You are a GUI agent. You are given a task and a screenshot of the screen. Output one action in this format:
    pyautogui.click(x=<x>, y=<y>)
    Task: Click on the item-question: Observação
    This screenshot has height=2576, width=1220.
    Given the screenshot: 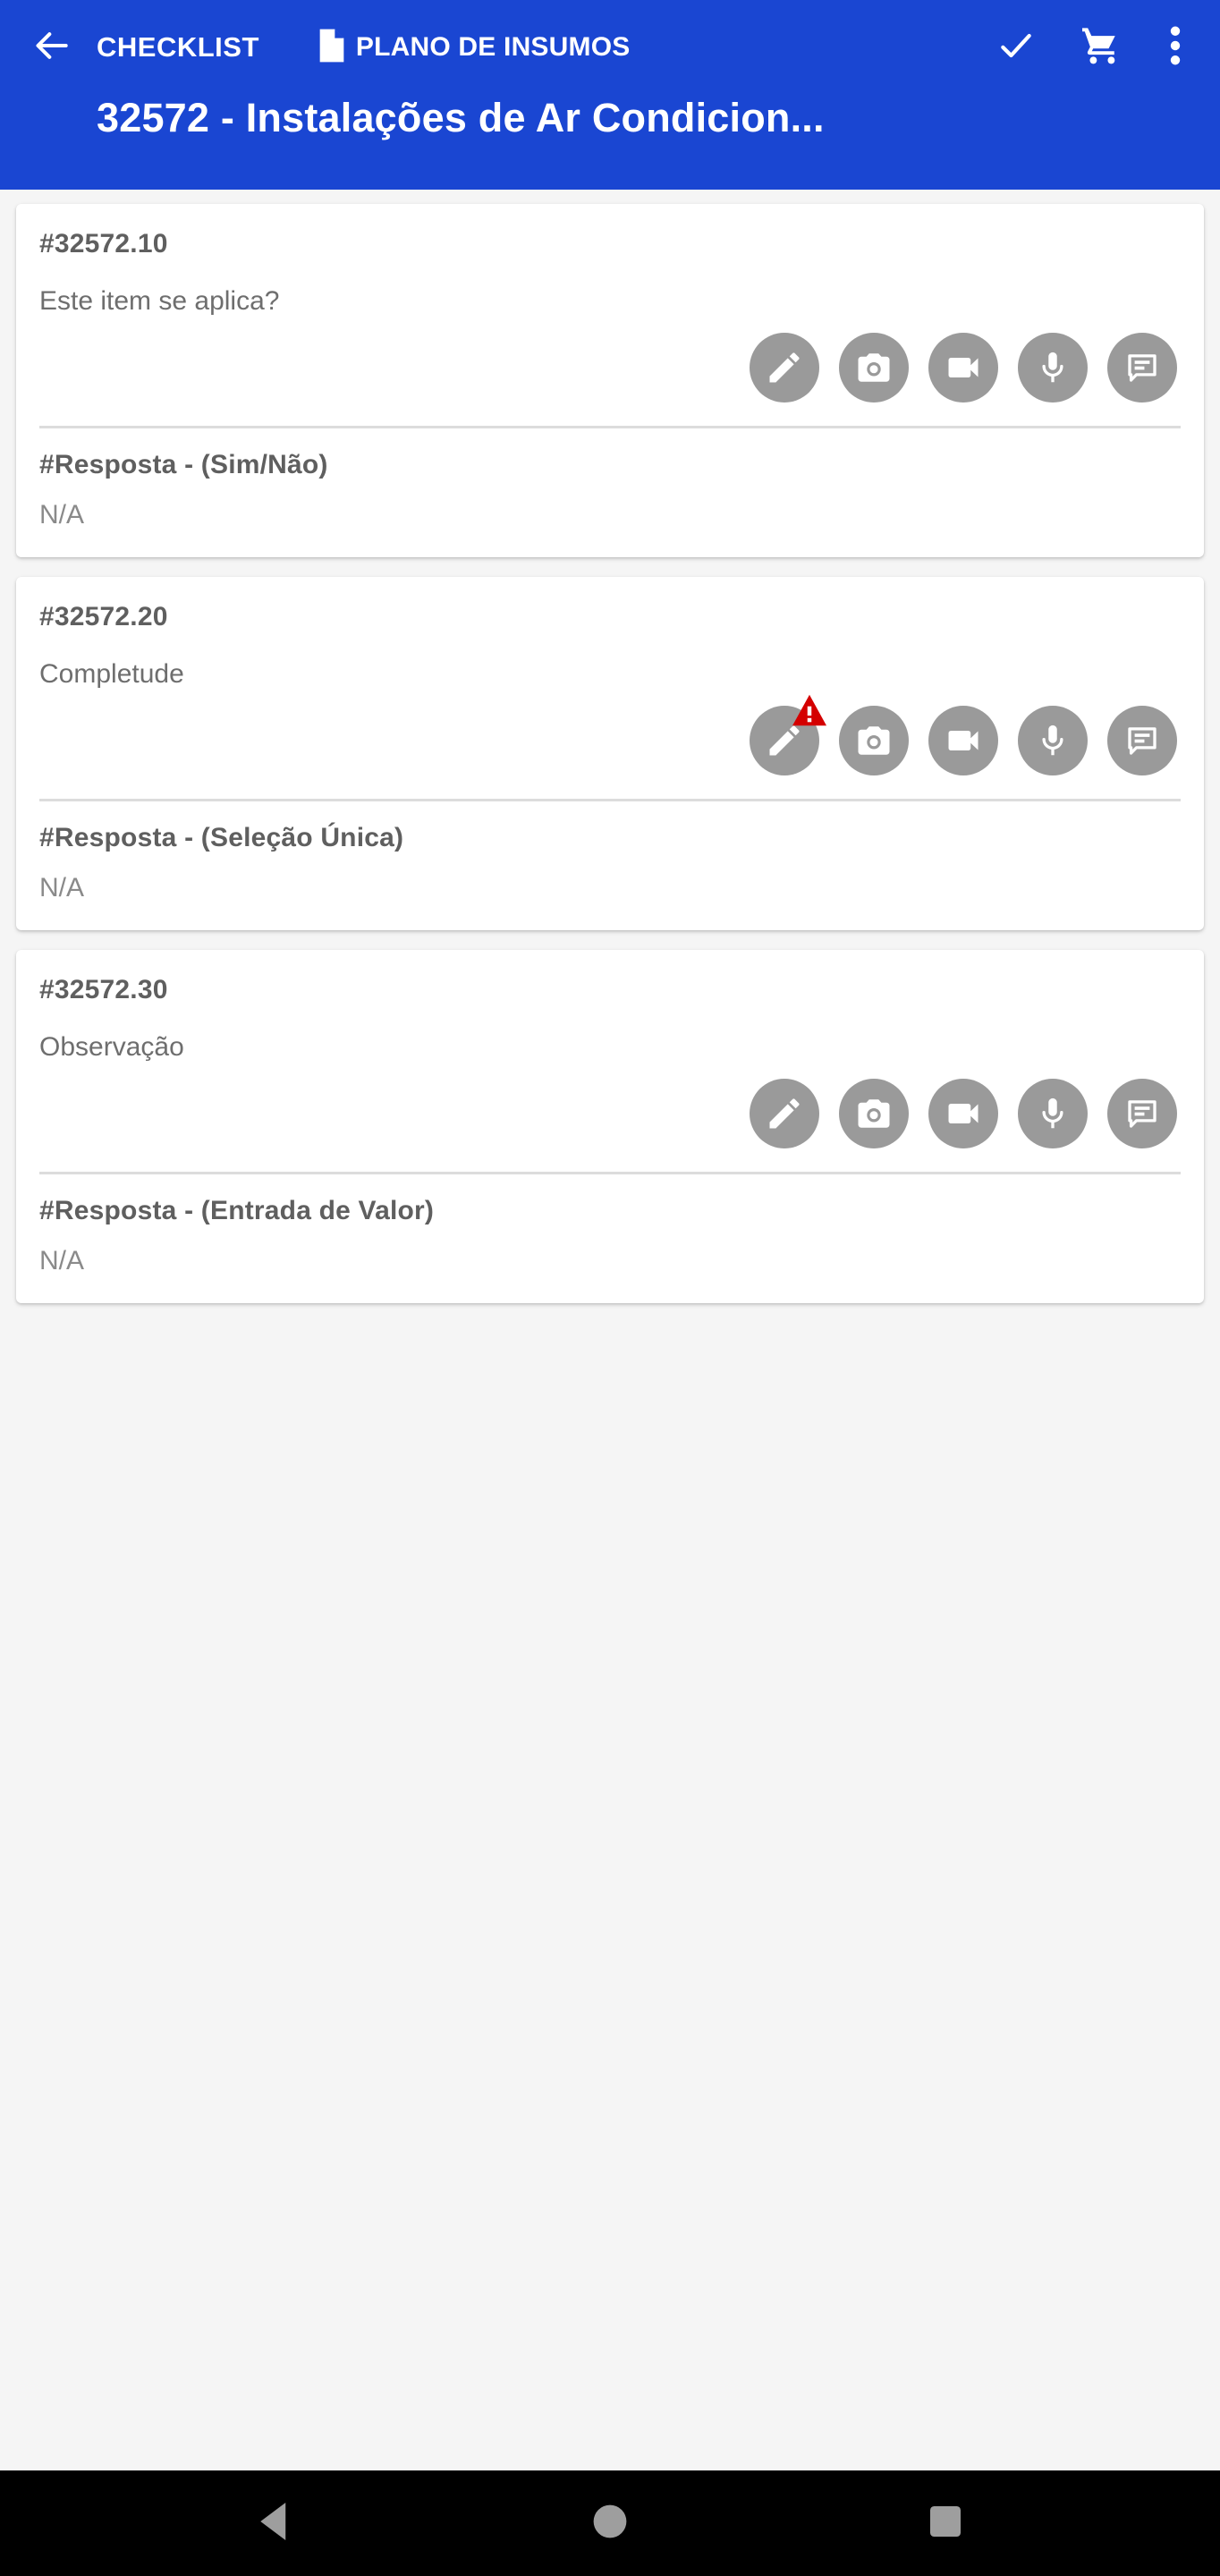 What is the action you would take?
    pyautogui.click(x=112, y=1047)
    